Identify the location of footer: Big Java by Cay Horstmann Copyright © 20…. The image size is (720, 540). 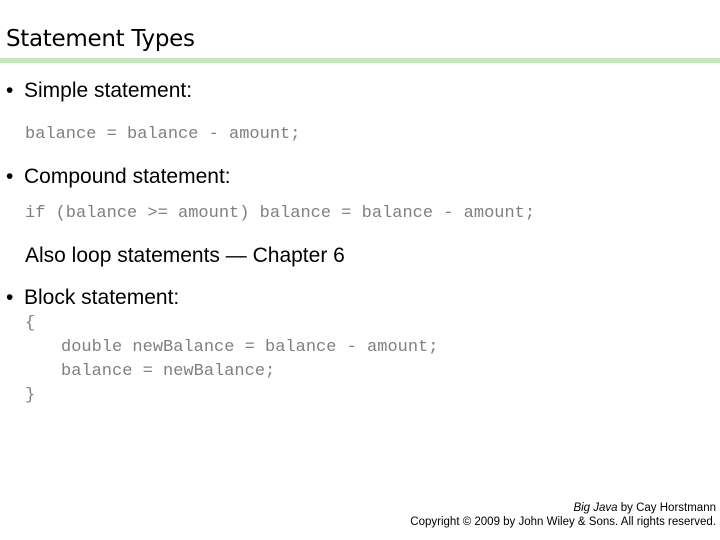
(563, 515).